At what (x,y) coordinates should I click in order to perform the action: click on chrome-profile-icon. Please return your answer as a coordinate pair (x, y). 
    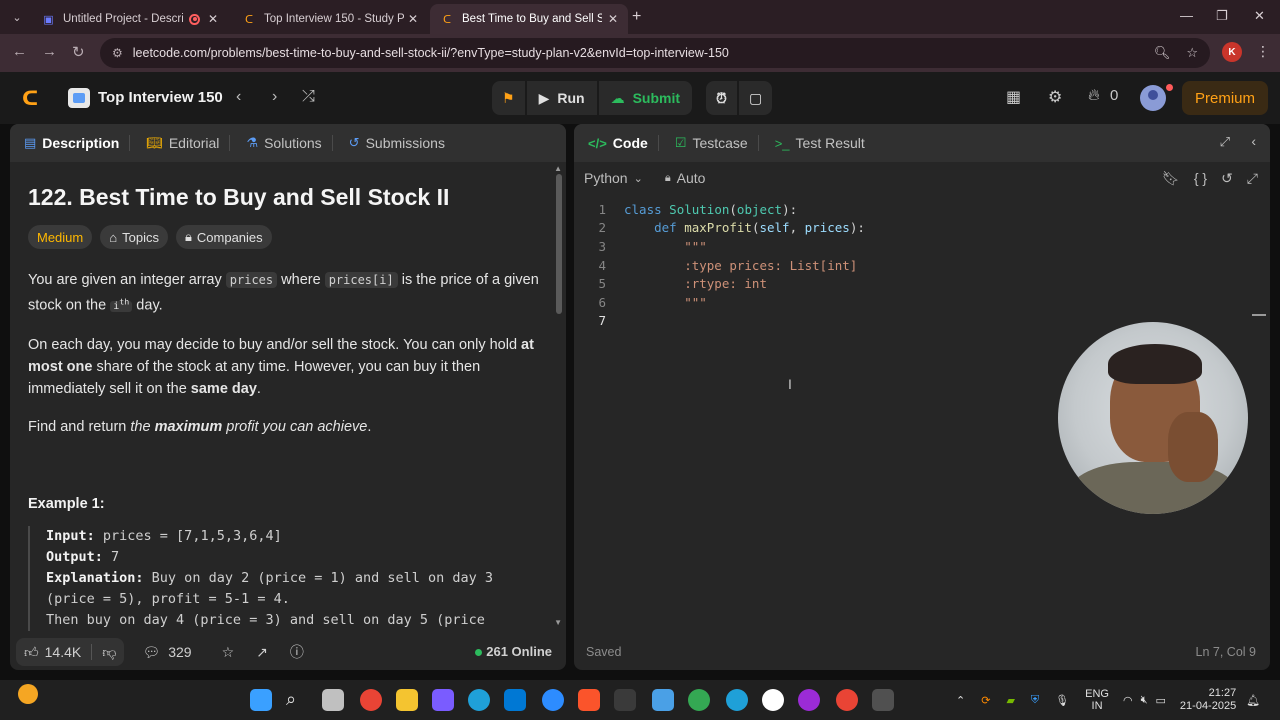
    Looking at the image, I should click on (699, 700).